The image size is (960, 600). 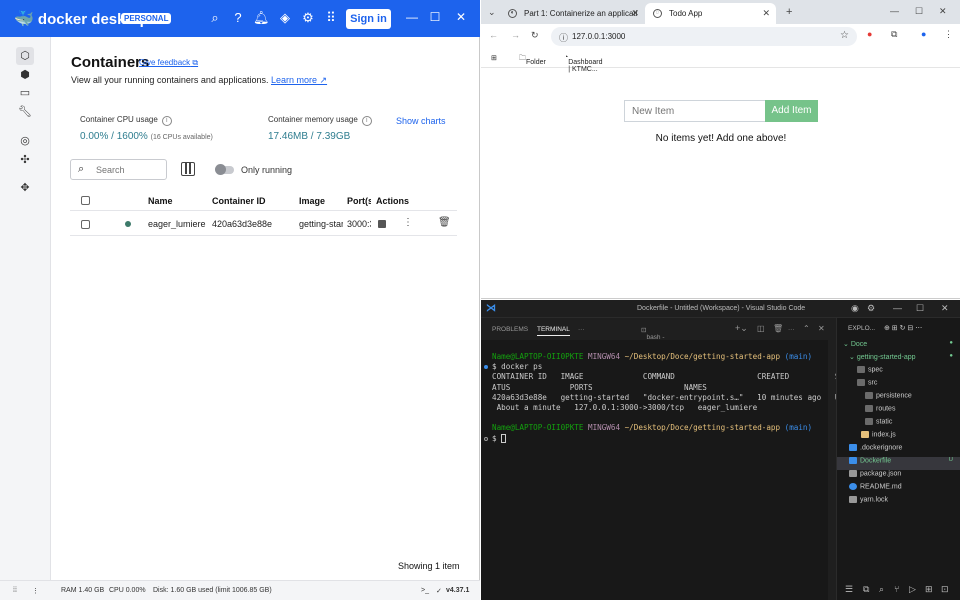 What do you see at coordinates (25, 160) in the screenshot?
I see `scout-icon: ✣` at bounding box center [25, 160].